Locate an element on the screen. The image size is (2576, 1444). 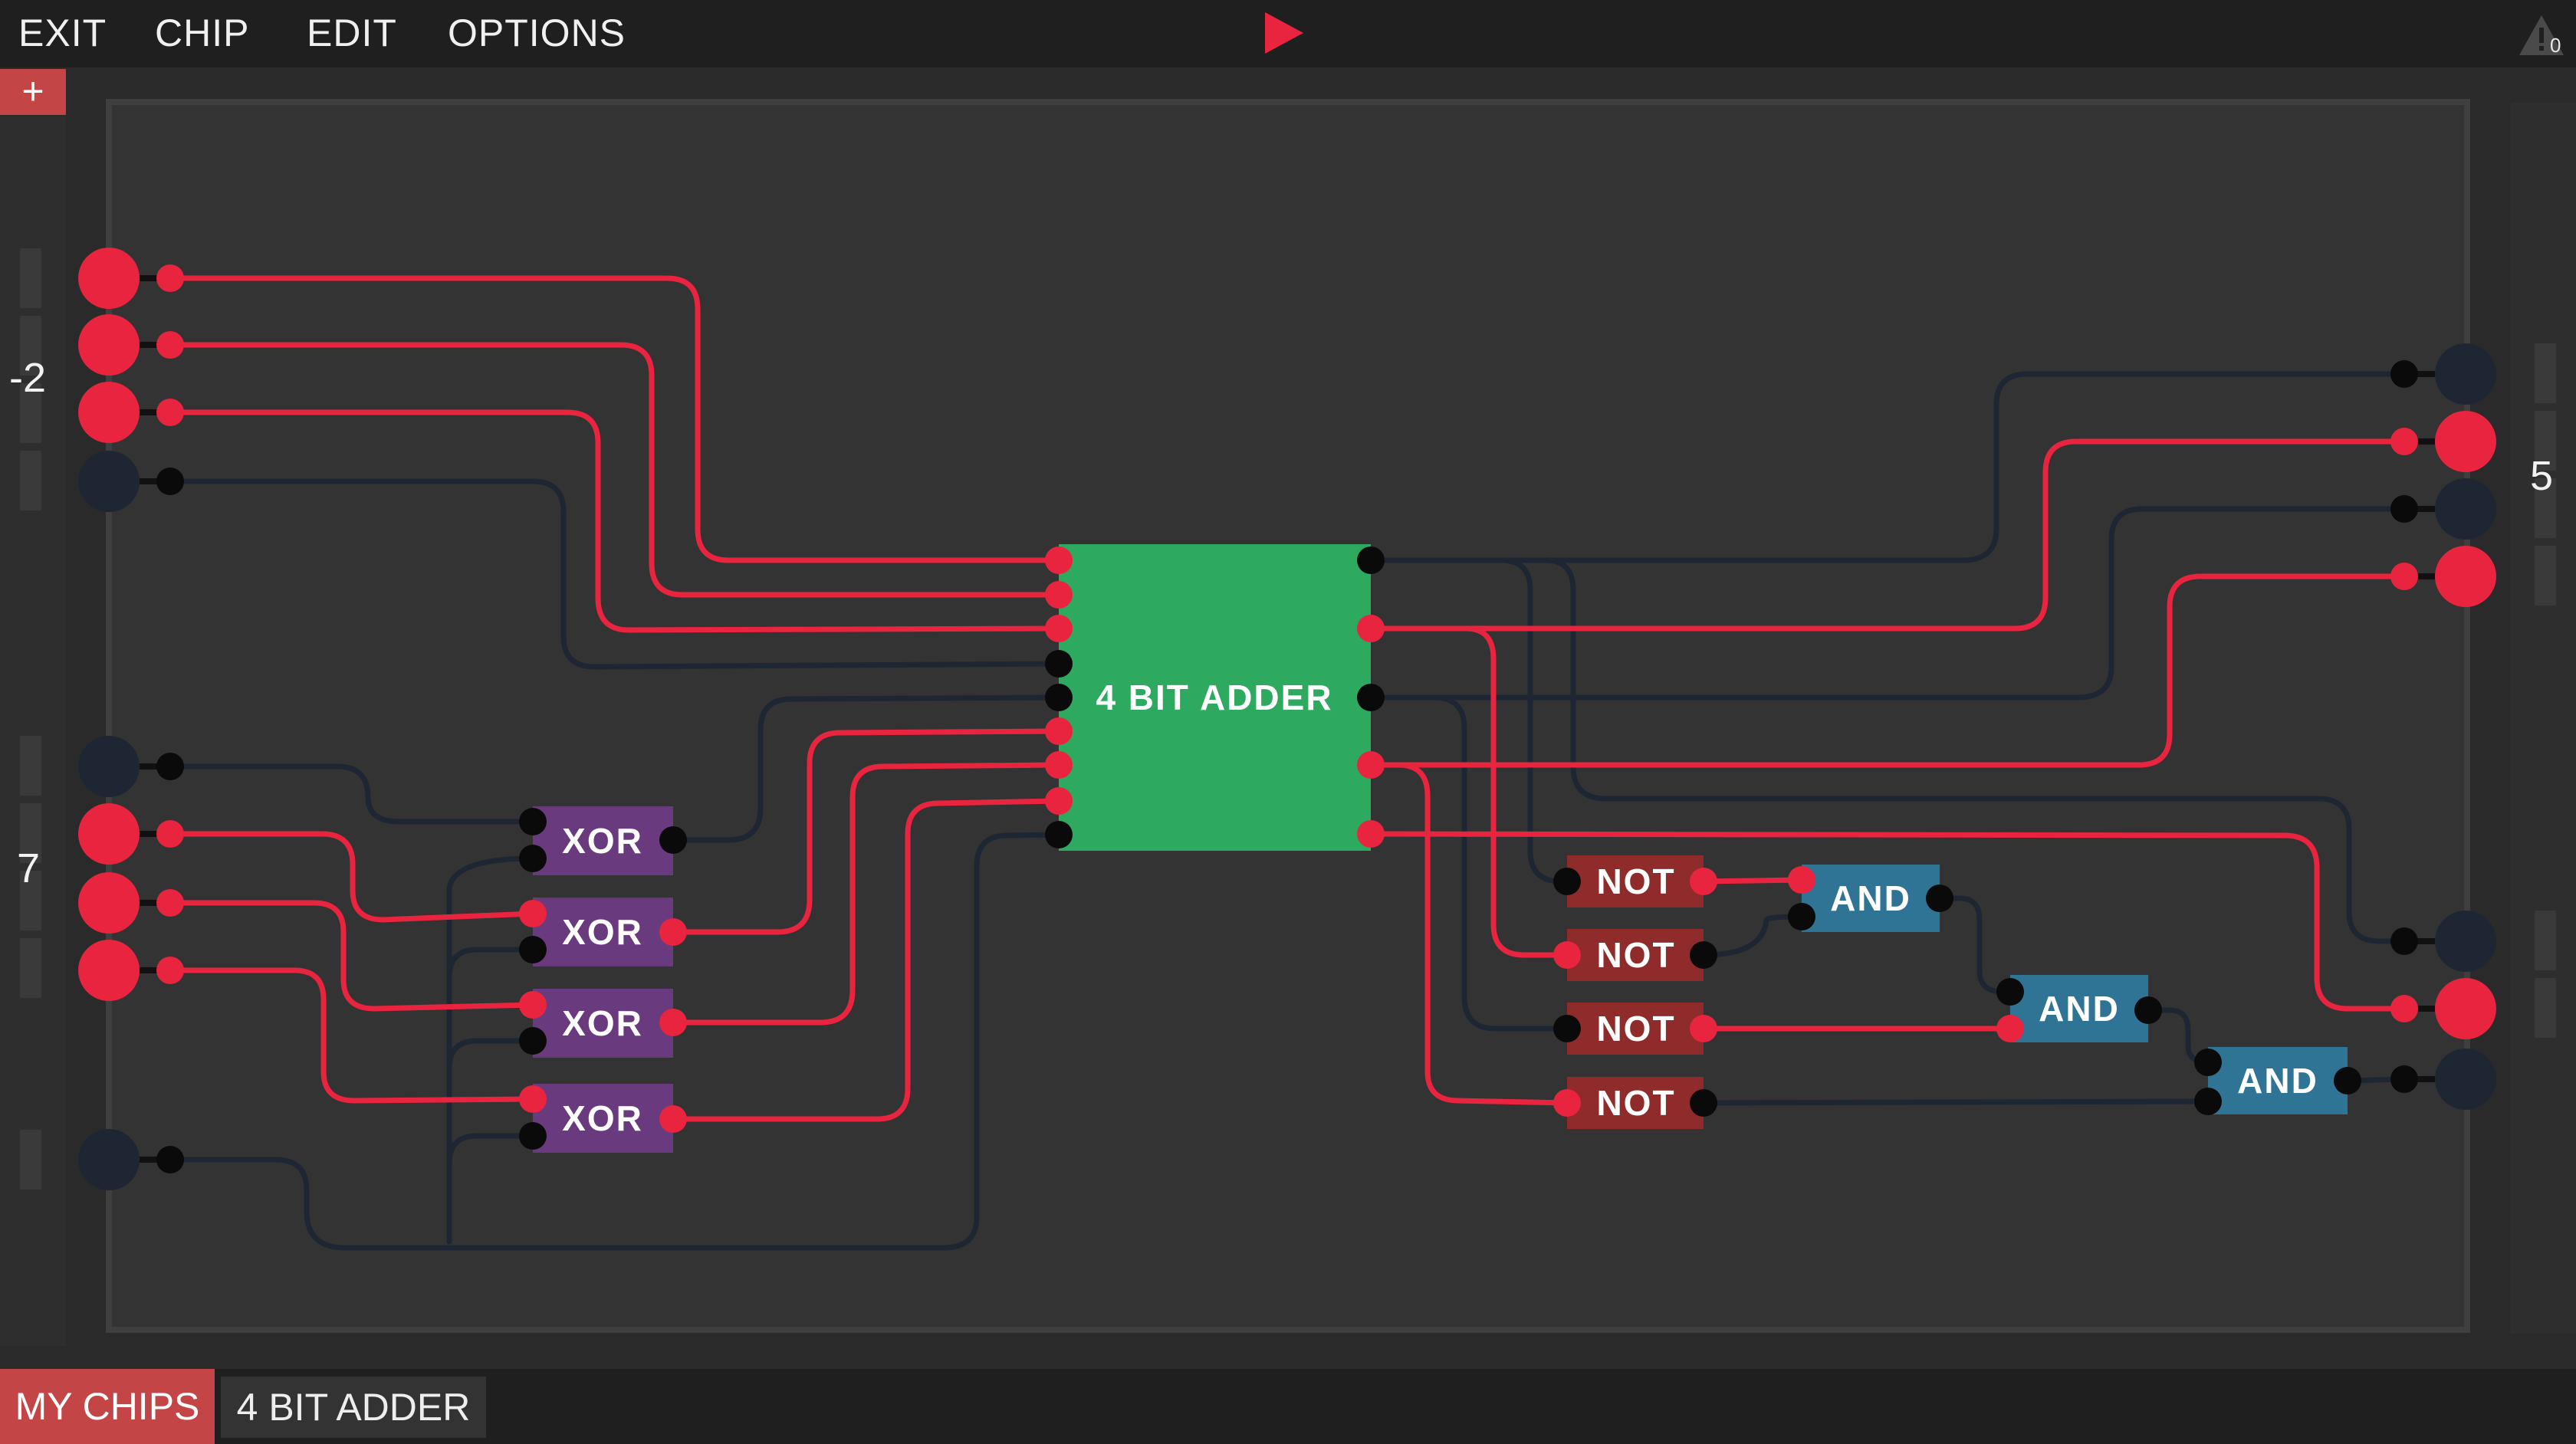
output-flags is located at coordinates (2443, 1010).